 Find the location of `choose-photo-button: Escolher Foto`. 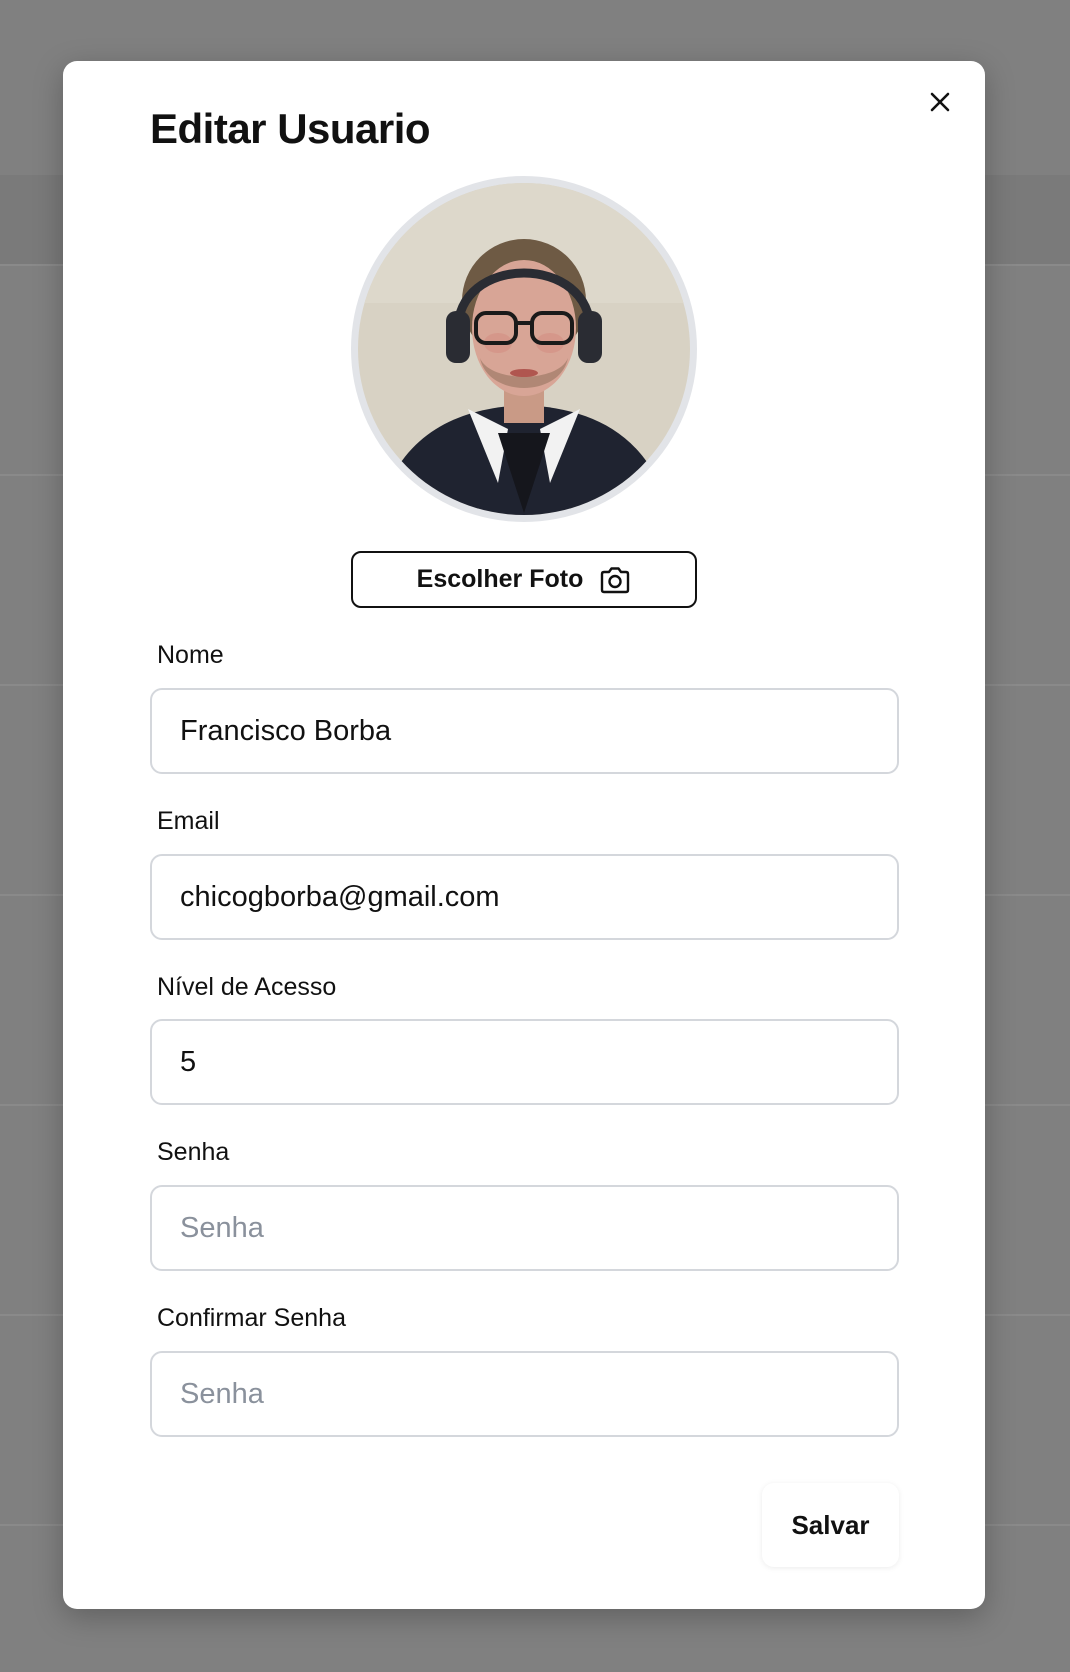

choose-photo-button: Escolher Foto is located at coordinates (524, 579).